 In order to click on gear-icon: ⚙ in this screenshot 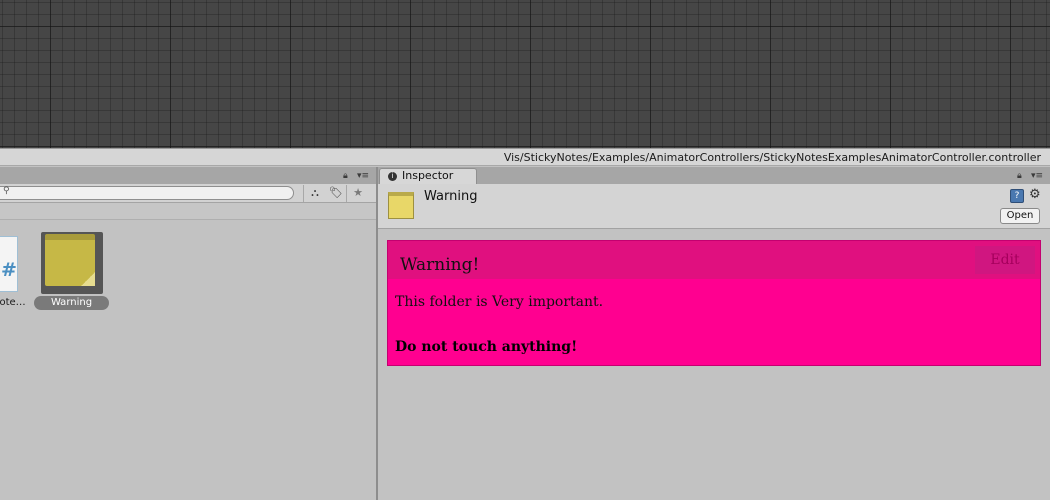, I will do `click(1035, 194)`.